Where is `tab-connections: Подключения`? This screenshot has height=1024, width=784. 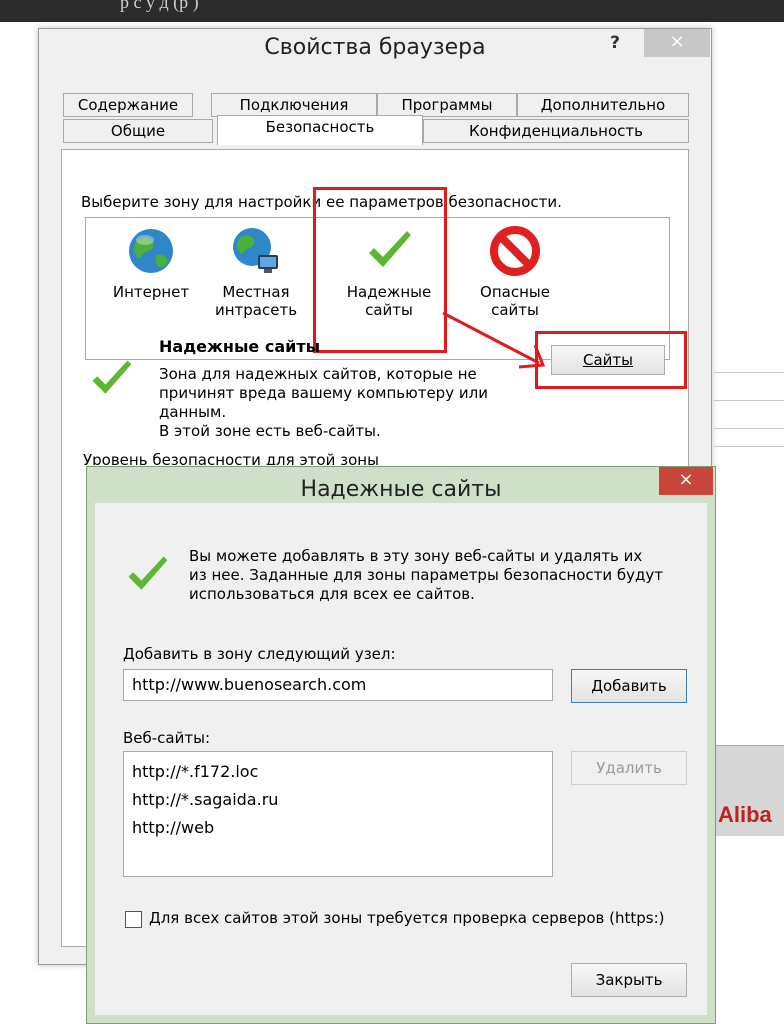
tab-connections: Подключения is located at coordinates (294, 105).